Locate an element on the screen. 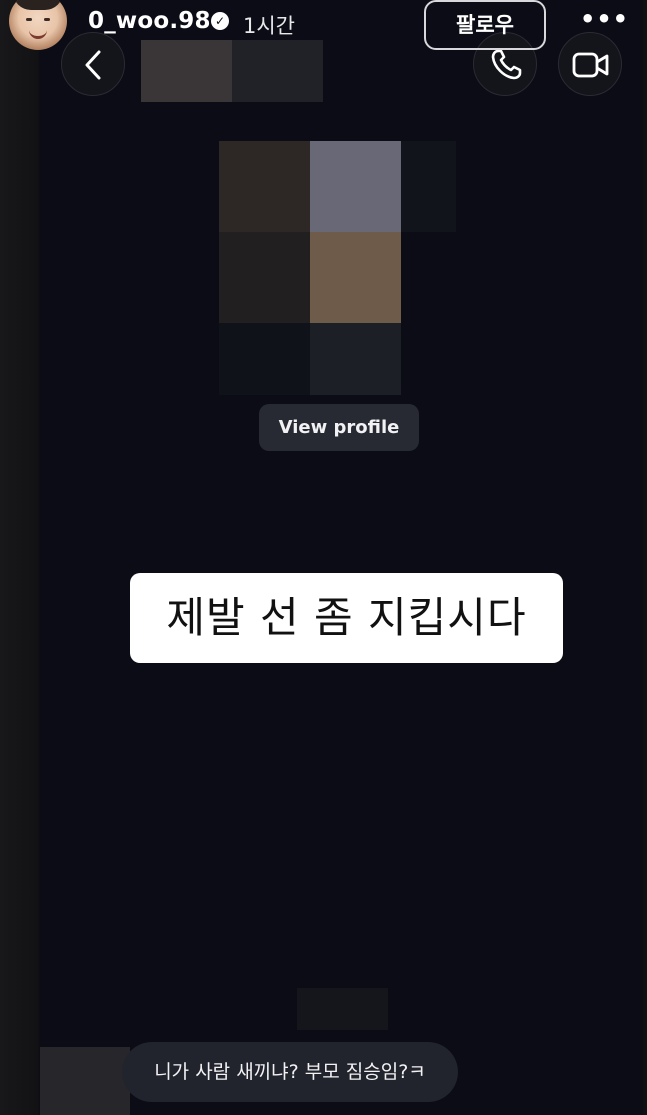 The height and width of the screenshot is (1115, 647). story-header: 0_woo.98 ✓ 1시간 팔로우 ••• is located at coordinates (323, 25).